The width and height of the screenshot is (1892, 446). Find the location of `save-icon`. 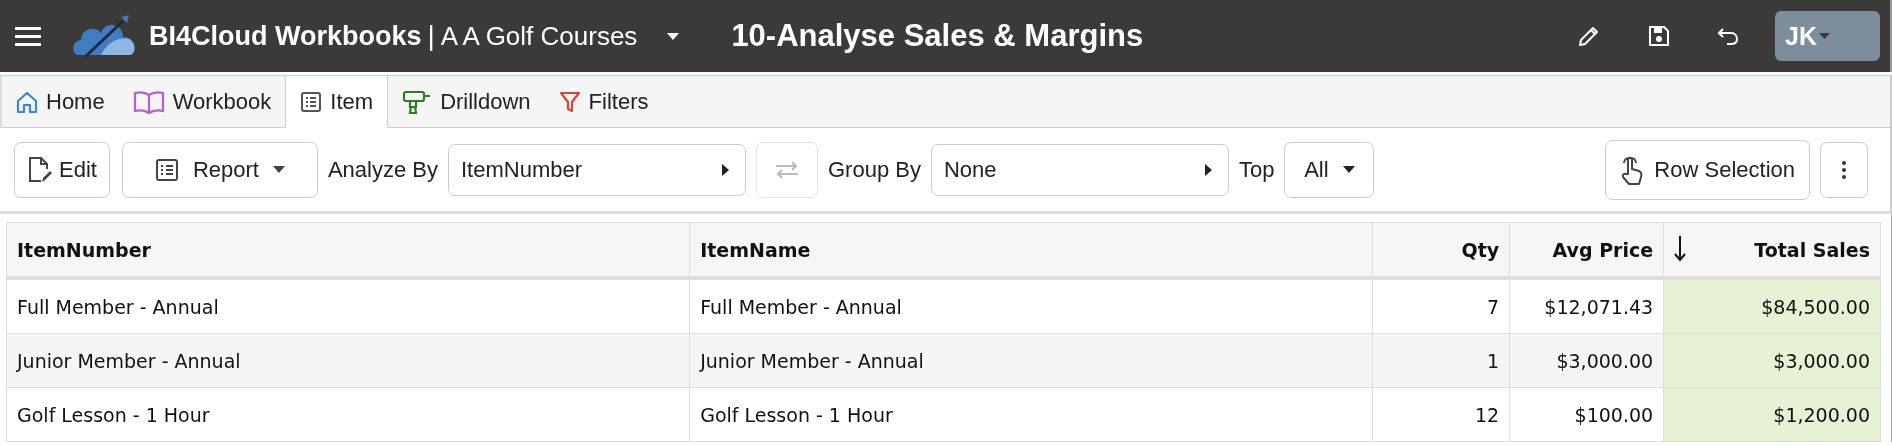

save-icon is located at coordinates (1659, 36).